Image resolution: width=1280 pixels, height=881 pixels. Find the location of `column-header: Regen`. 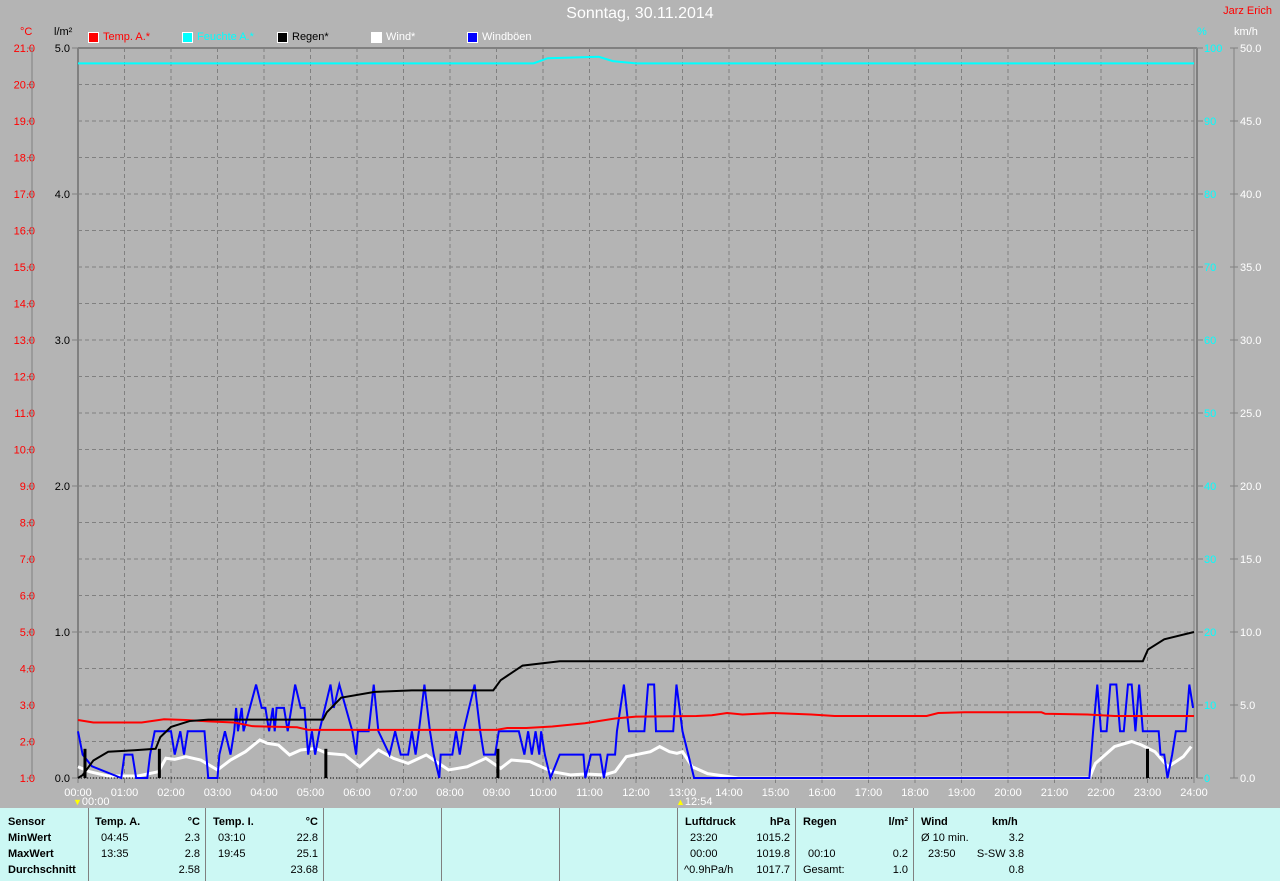

column-header: Regen is located at coordinates (820, 822).